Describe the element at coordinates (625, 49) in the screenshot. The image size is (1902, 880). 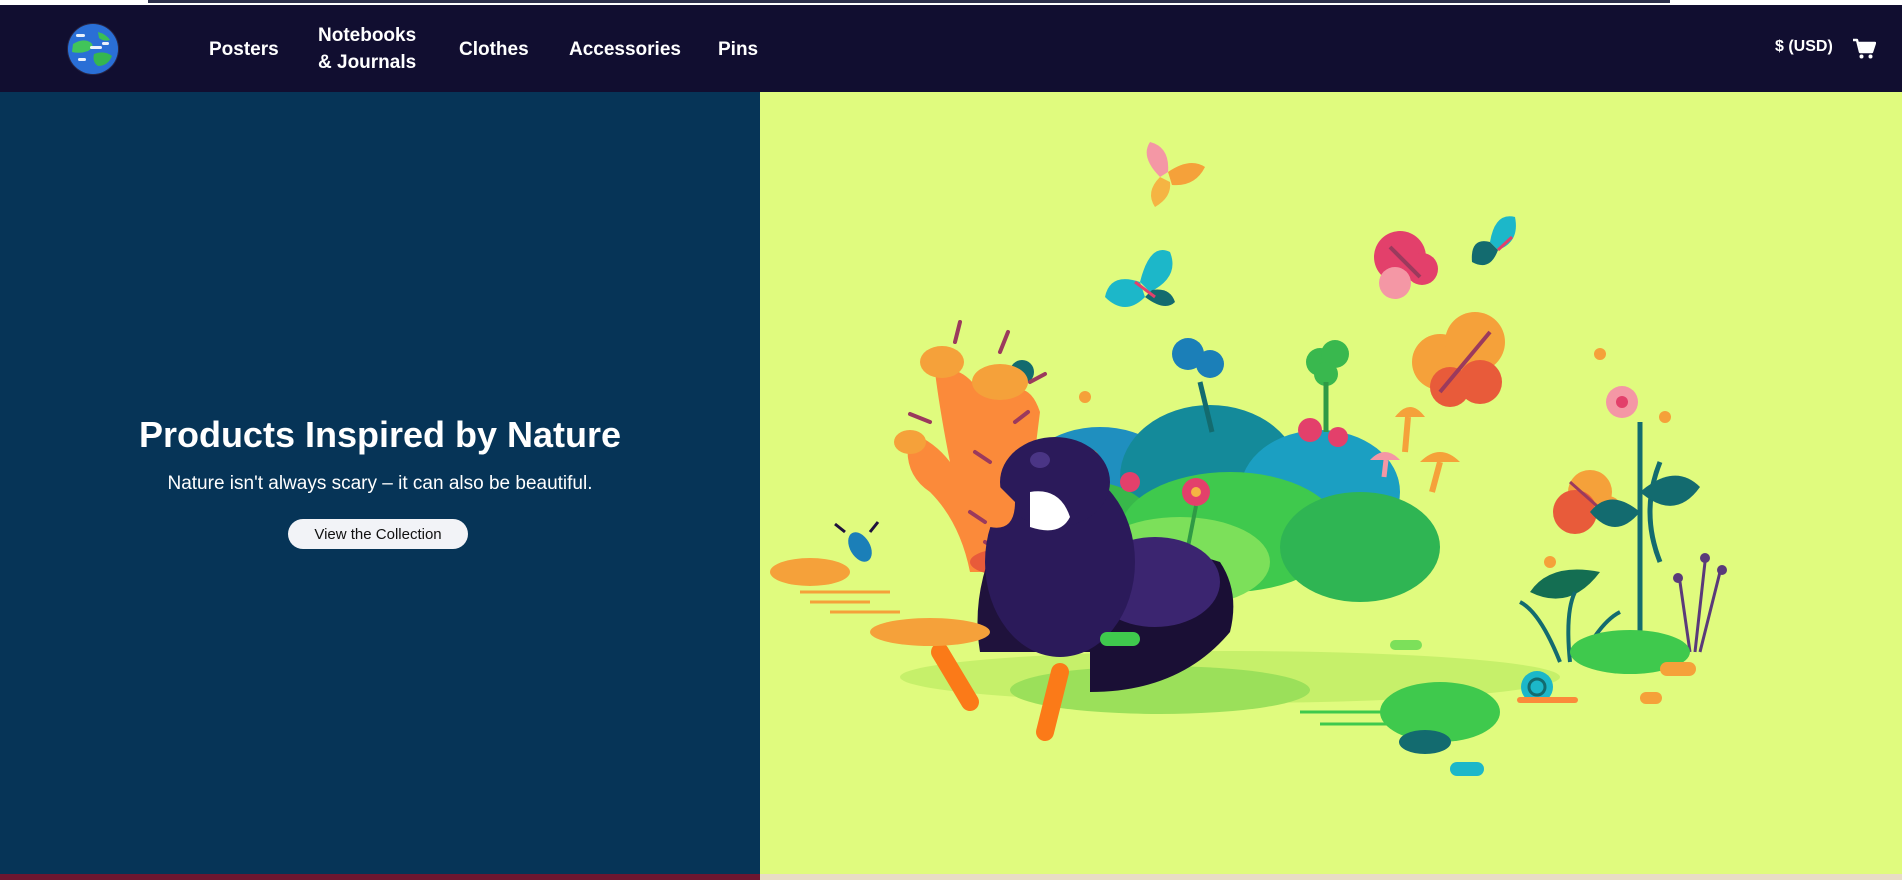
I see `nav-link-accessories: Accessories` at that location.